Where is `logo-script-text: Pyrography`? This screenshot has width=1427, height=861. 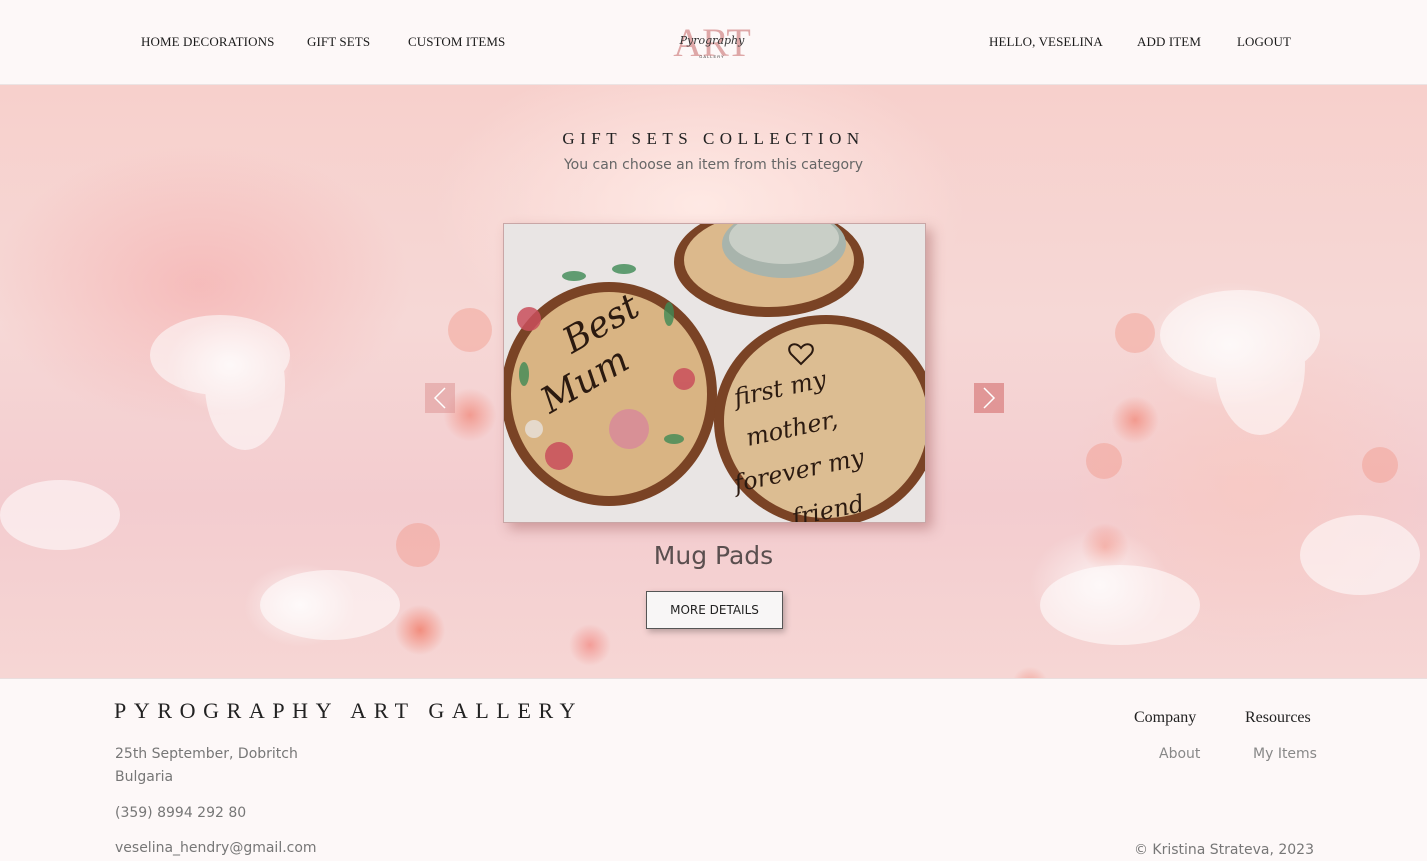
logo-script-text: Pyrography is located at coordinates (712, 40).